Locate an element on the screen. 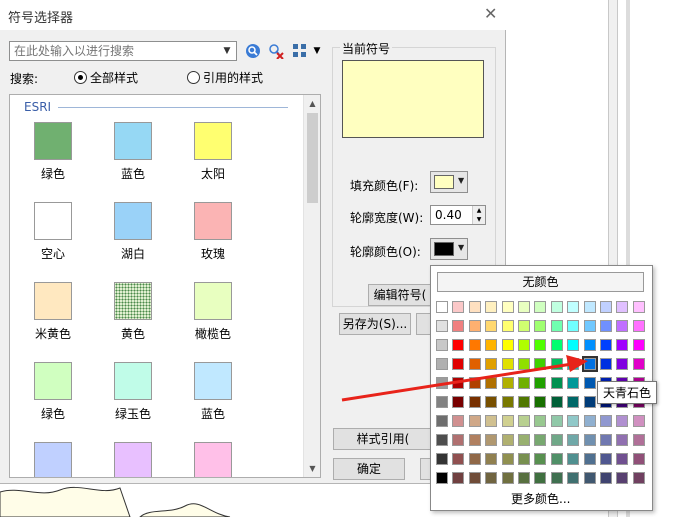  outline-color-button: ▼ is located at coordinates (449, 249).